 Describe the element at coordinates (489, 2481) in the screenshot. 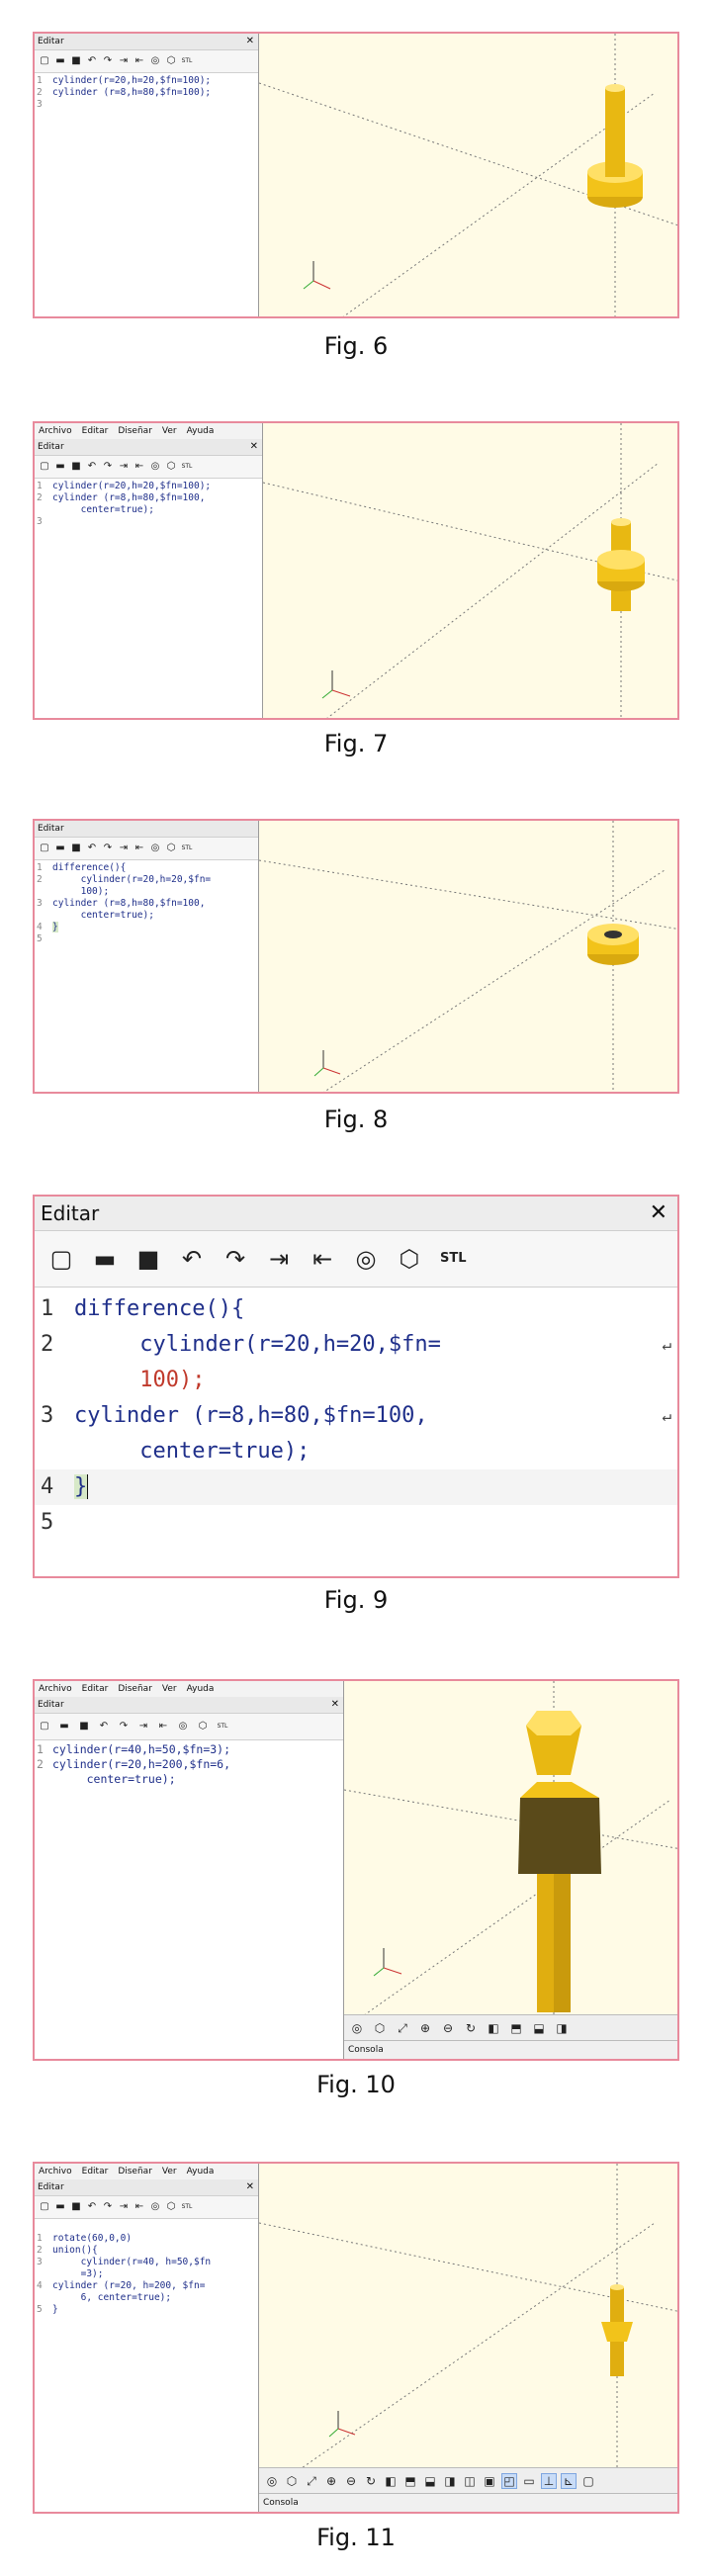

I see `view-back-icon: ▣` at that location.